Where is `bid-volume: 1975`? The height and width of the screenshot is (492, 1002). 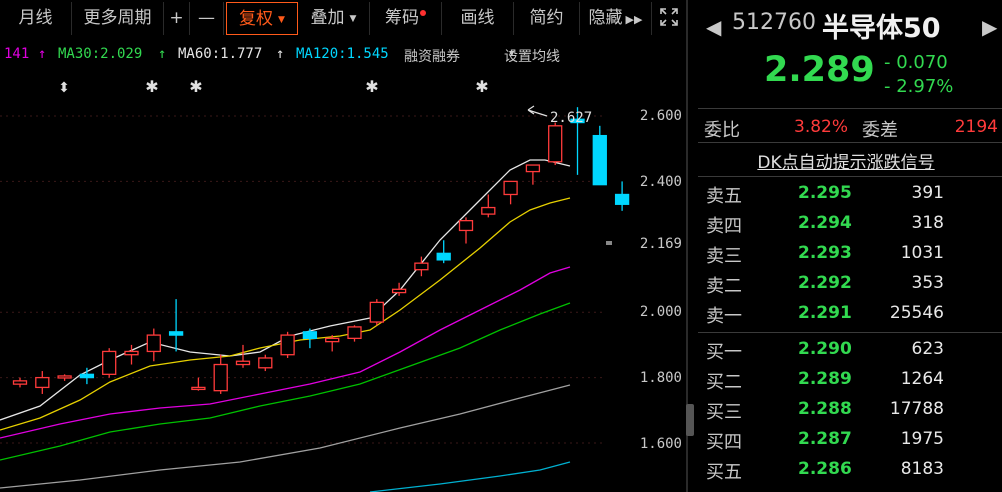
bid-volume: 1975 is located at coordinates (922, 439).